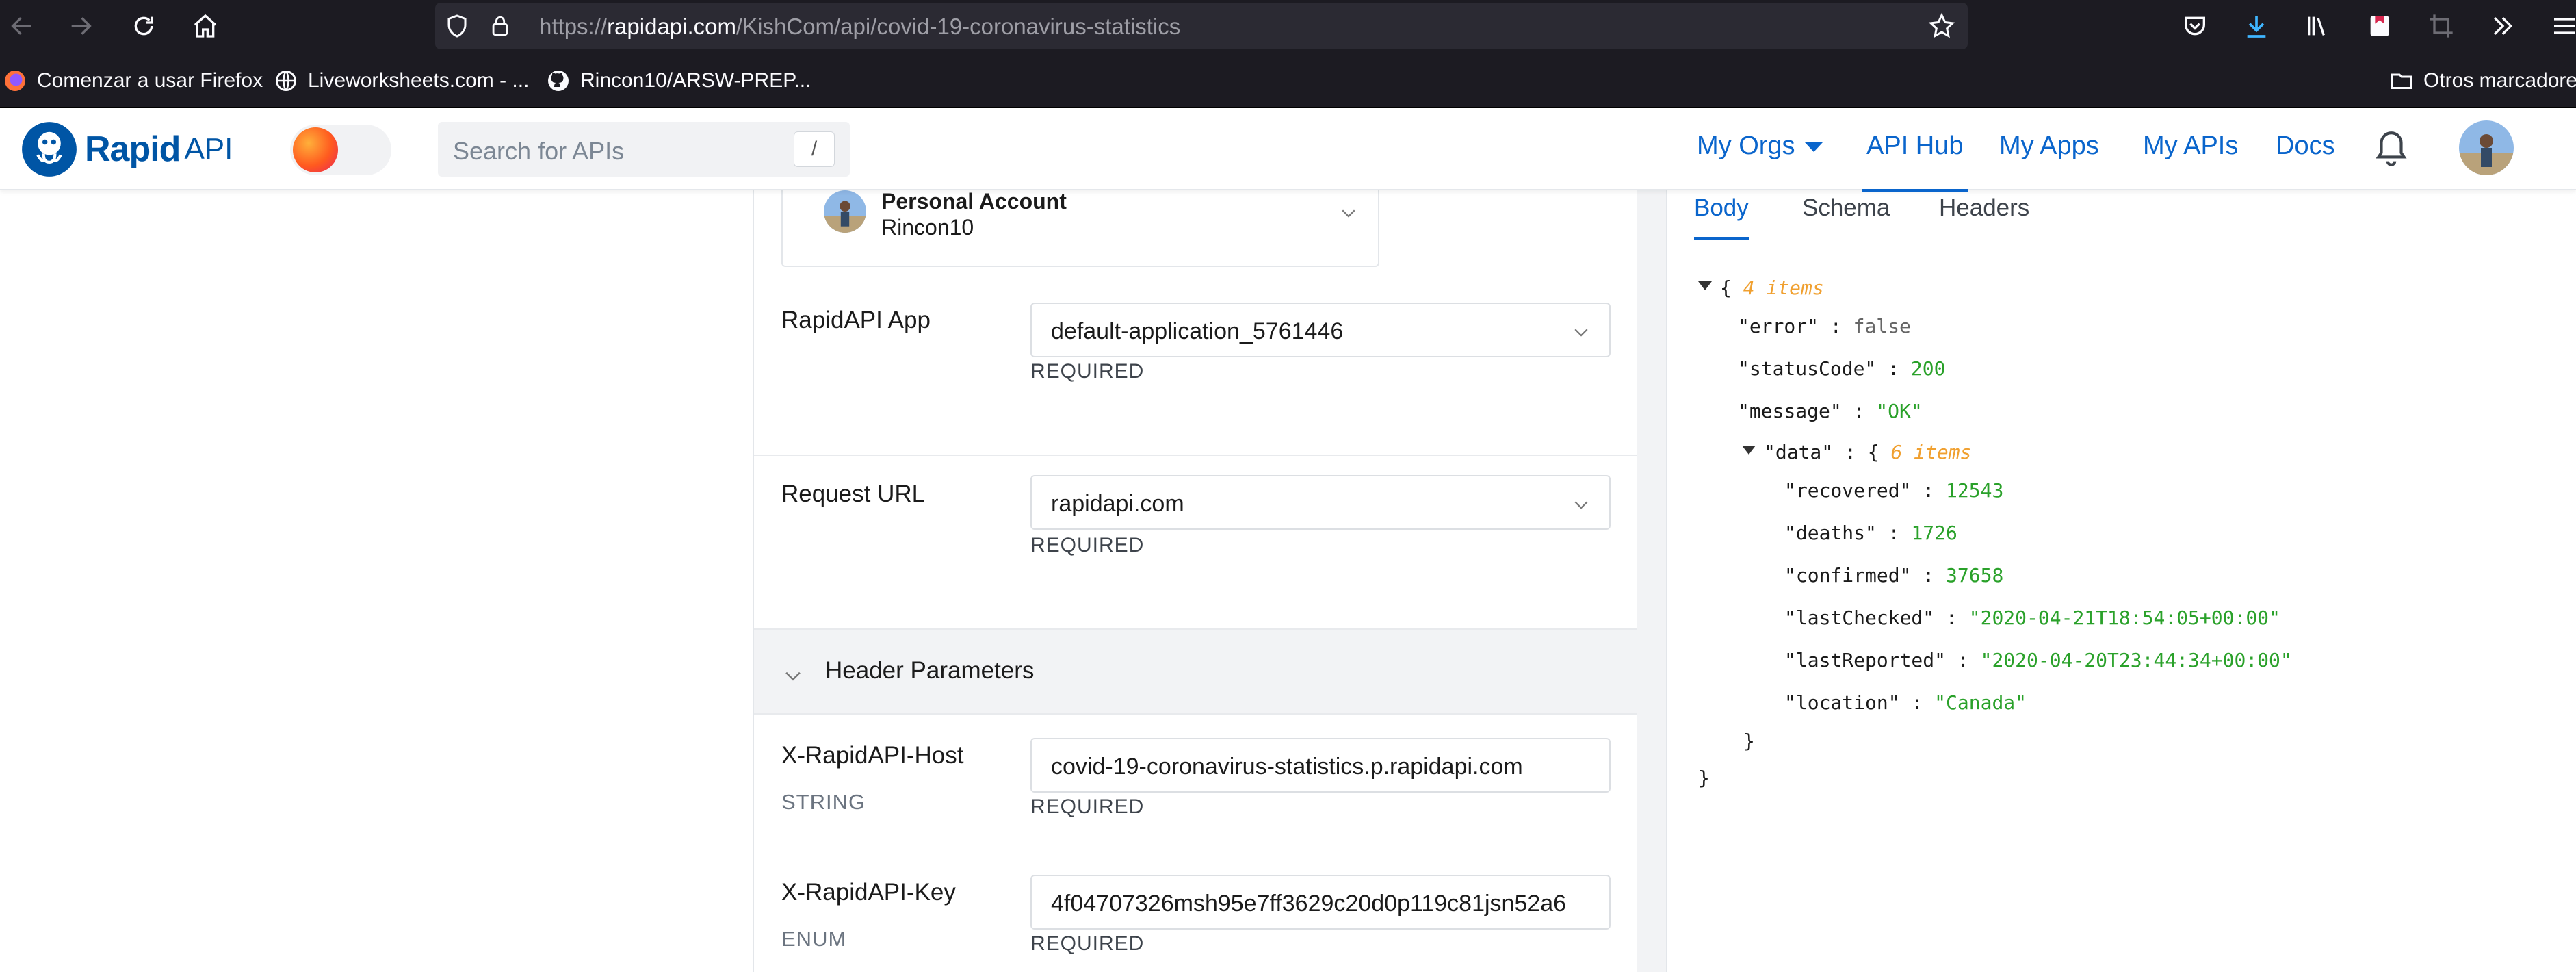 The width and height of the screenshot is (2576, 972). I want to click on caret-down-icon, so click(1705, 285).